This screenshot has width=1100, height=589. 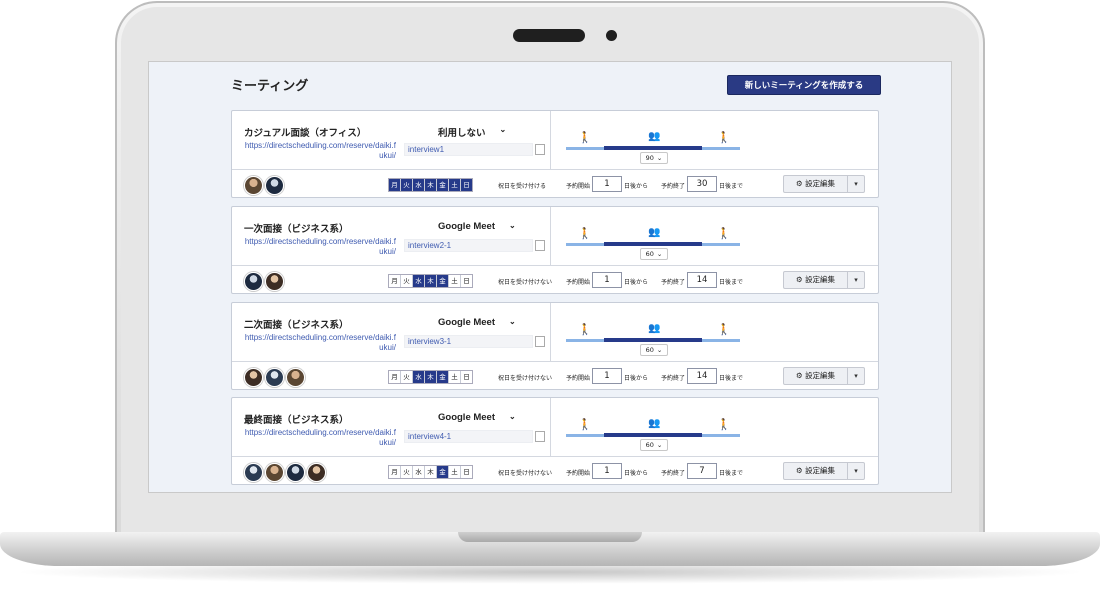 I want to click on gear-icon: ⚙, so click(x=799, y=375).